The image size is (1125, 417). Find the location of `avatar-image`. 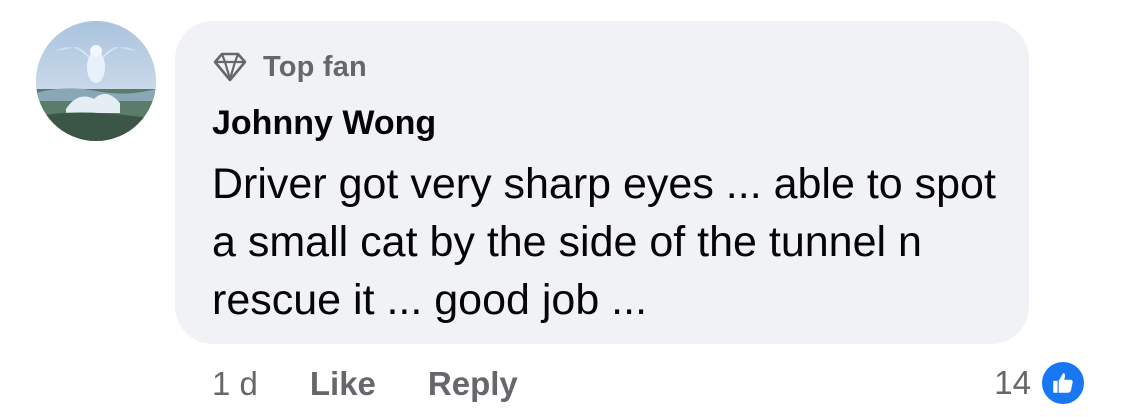

avatar-image is located at coordinates (96, 81).